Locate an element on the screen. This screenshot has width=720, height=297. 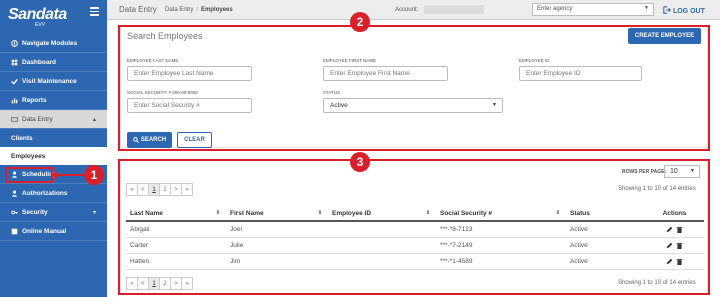
sidebar-item-dashboard: Dashboard is located at coordinates (53, 62).